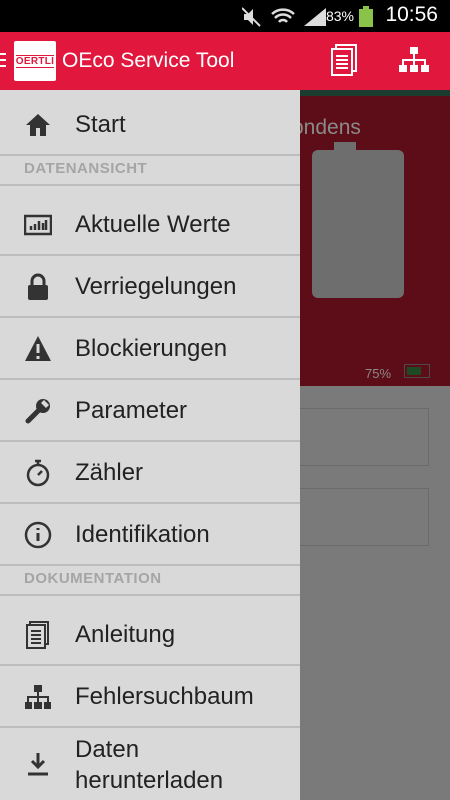 The image size is (450, 800). I want to click on mute-icon, so click(251, 17).